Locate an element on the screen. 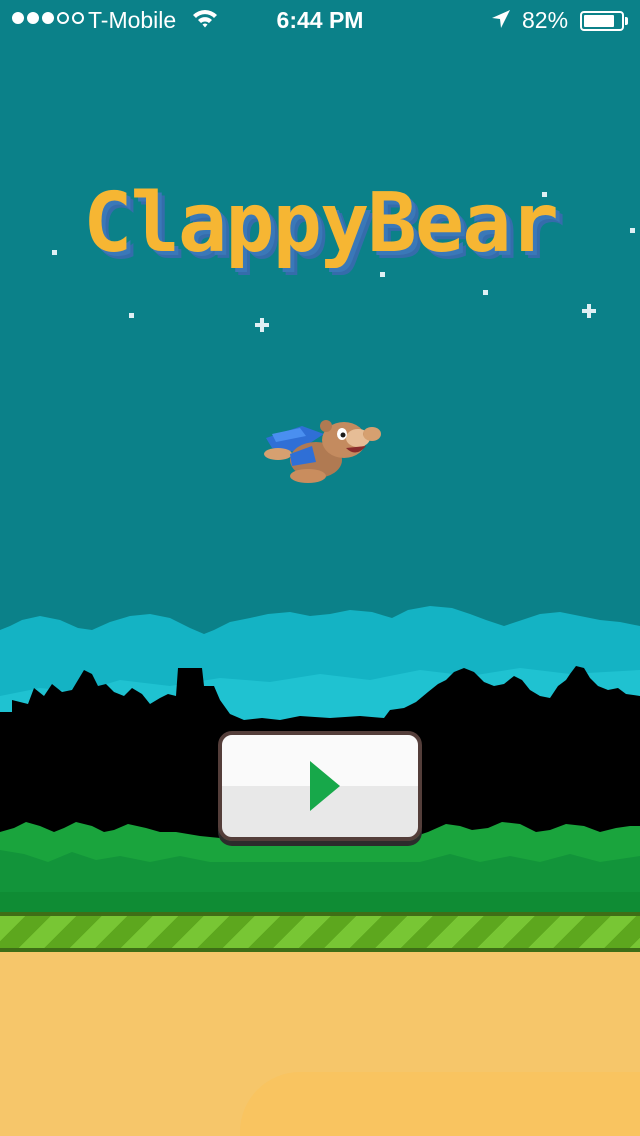 The height and width of the screenshot is (1136, 640). battery-level-fill is located at coordinates (599, 21).